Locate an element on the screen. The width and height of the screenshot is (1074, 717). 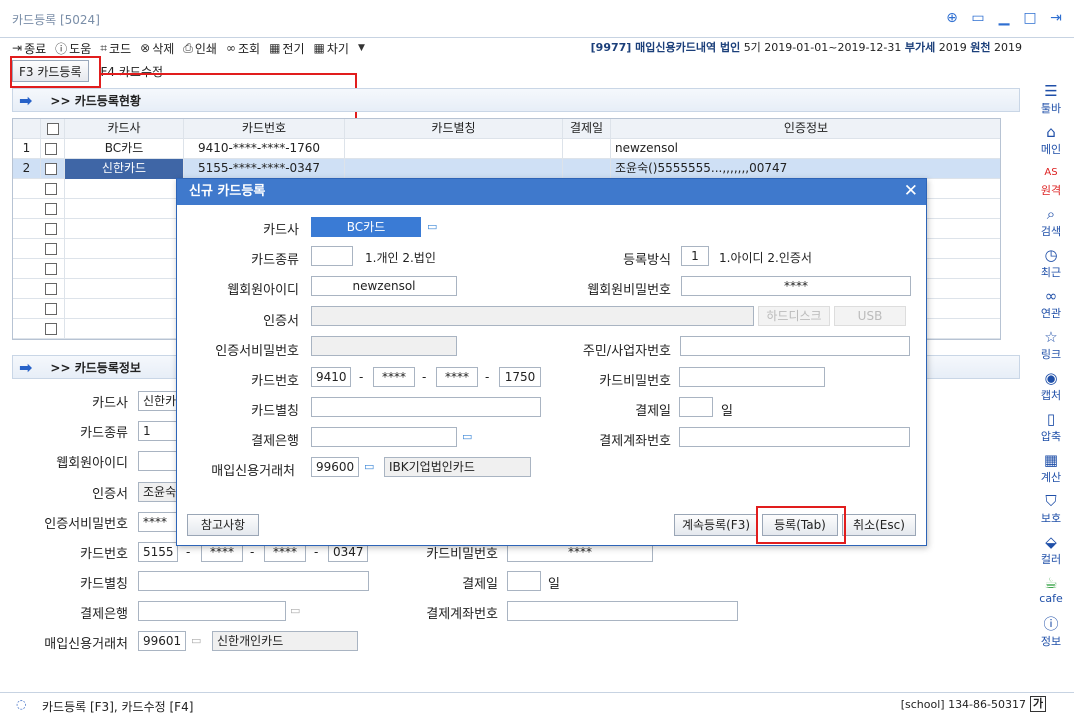
dialog-type-field is located at coordinates (332, 256).